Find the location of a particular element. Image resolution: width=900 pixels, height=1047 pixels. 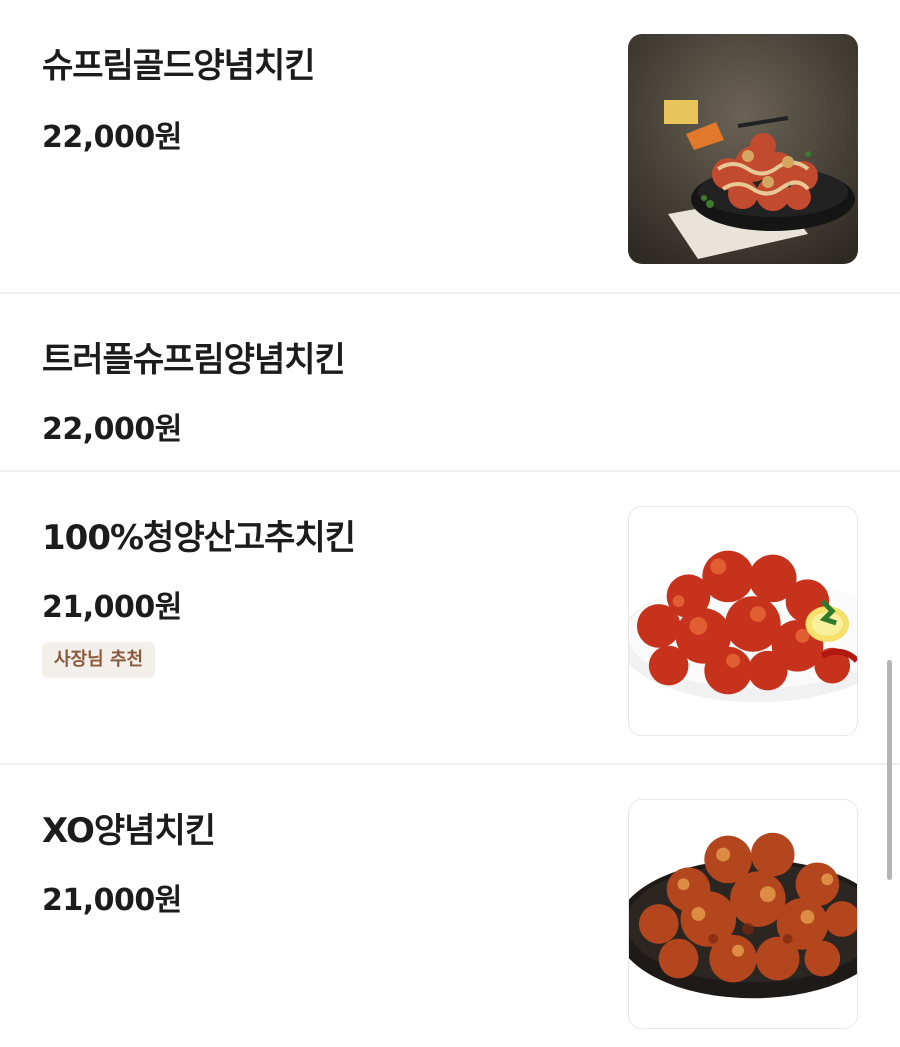

recommend-badge: 사장님 추천 is located at coordinates (99, 660).